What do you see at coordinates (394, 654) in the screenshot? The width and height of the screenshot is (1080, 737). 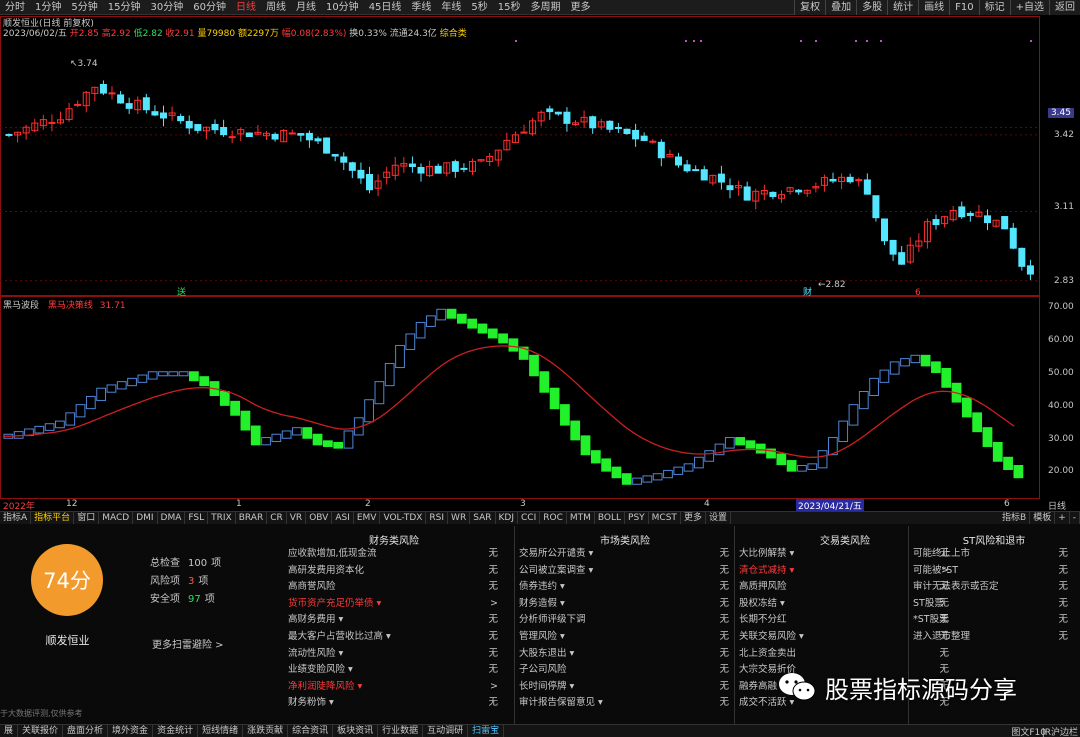 I see `risk-item: 流动性风险 ▾ 无` at bounding box center [394, 654].